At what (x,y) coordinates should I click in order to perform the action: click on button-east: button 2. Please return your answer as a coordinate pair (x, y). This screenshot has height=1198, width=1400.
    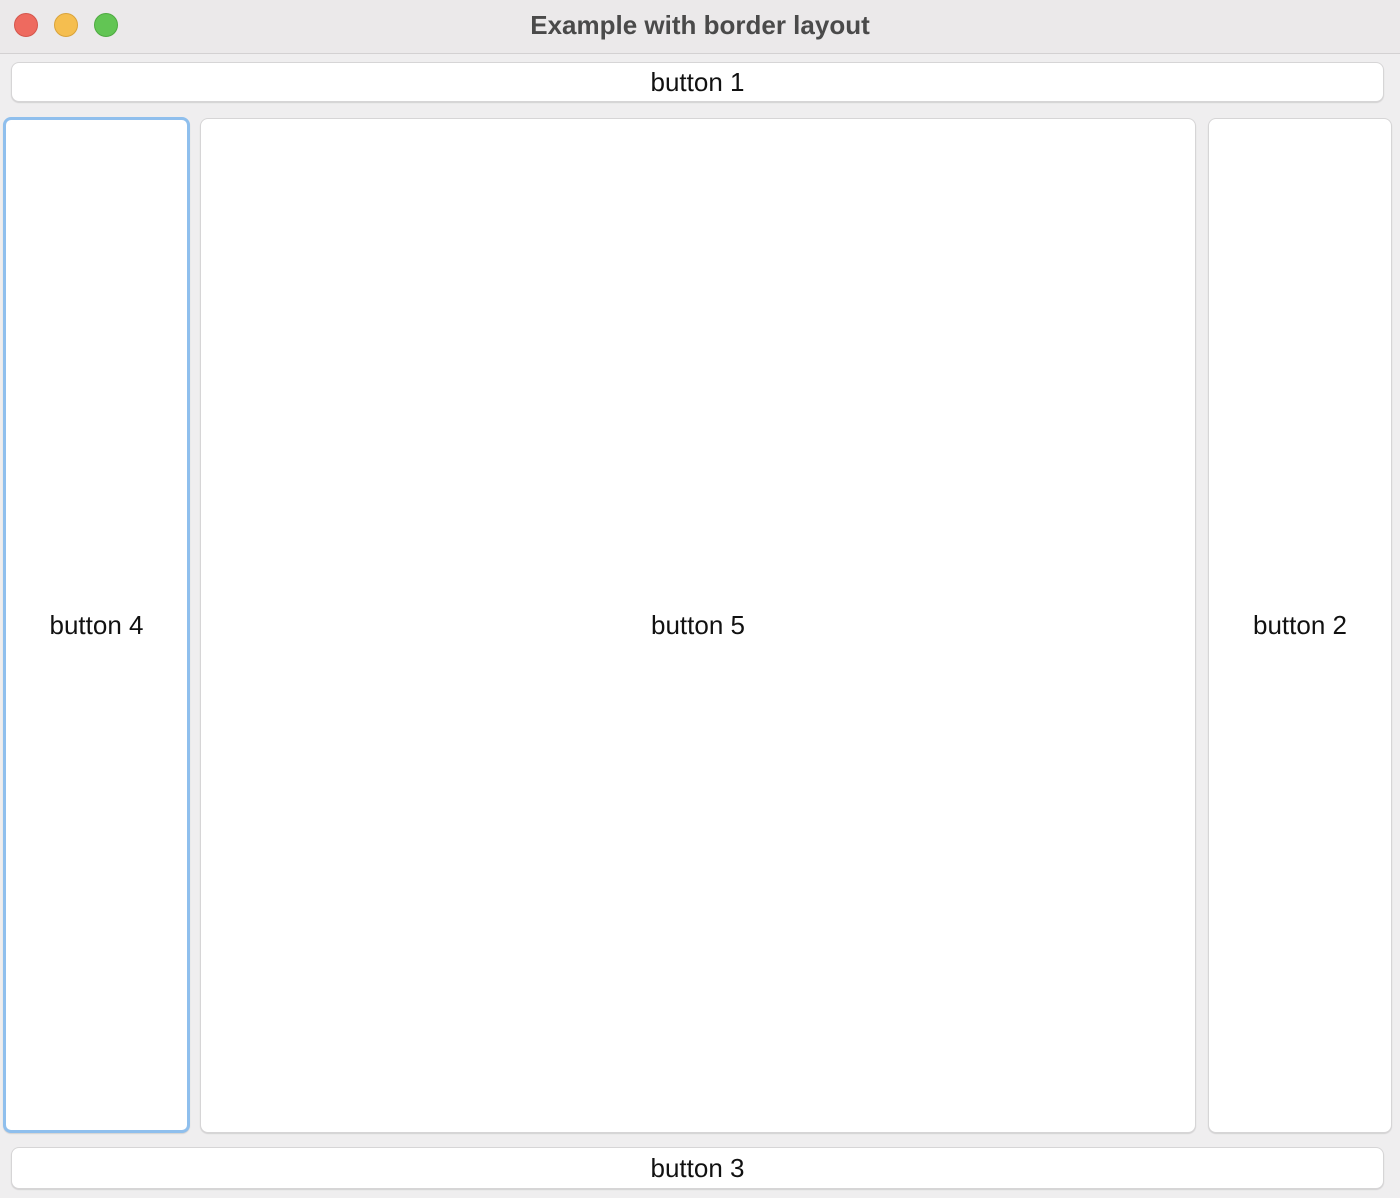
    Looking at the image, I should click on (1300, 625).